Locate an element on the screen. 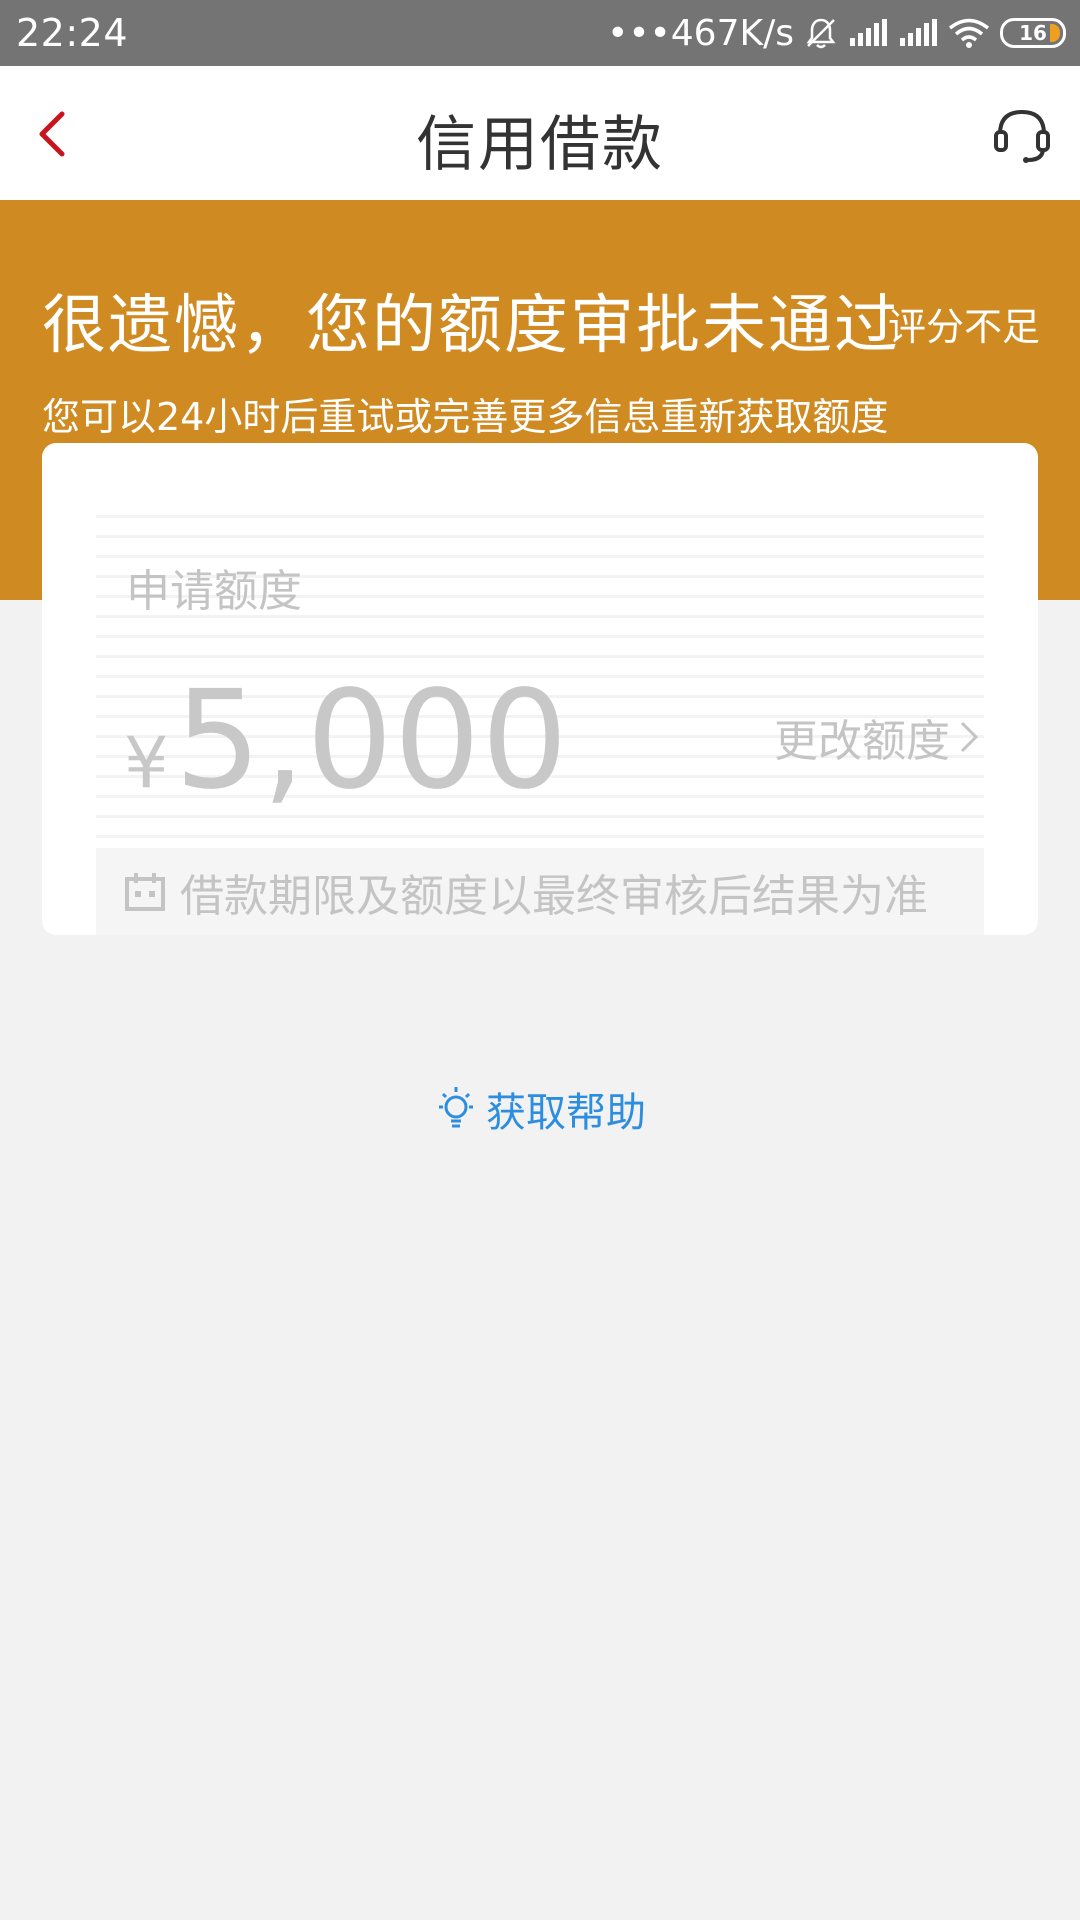 The image size is (1080, 1920). amount-display: ¥ 5,000 is located at coordinates (346, 741).